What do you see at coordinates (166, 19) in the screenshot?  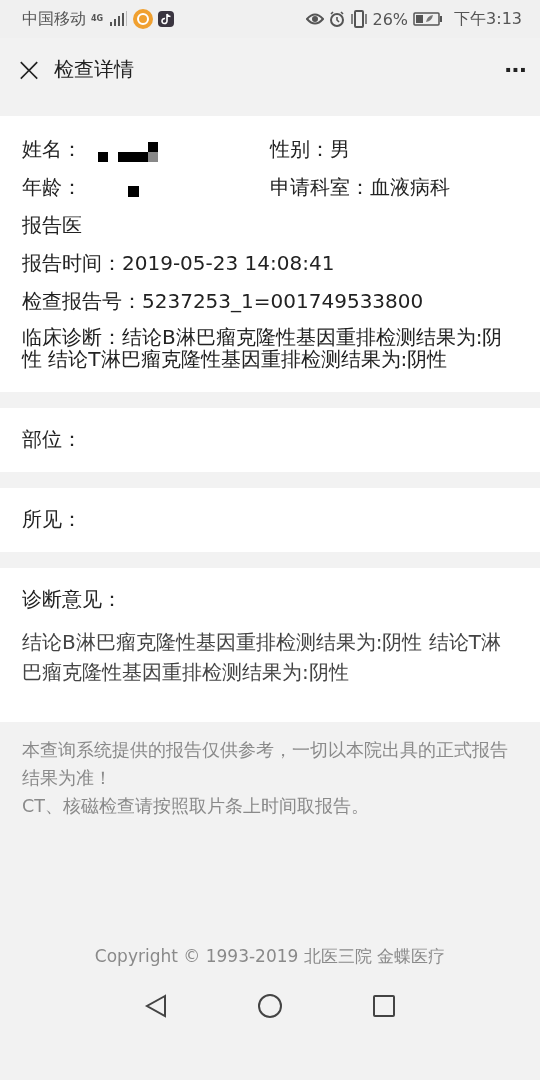 I see `music-app-icon` at bounding box center [166, 19].